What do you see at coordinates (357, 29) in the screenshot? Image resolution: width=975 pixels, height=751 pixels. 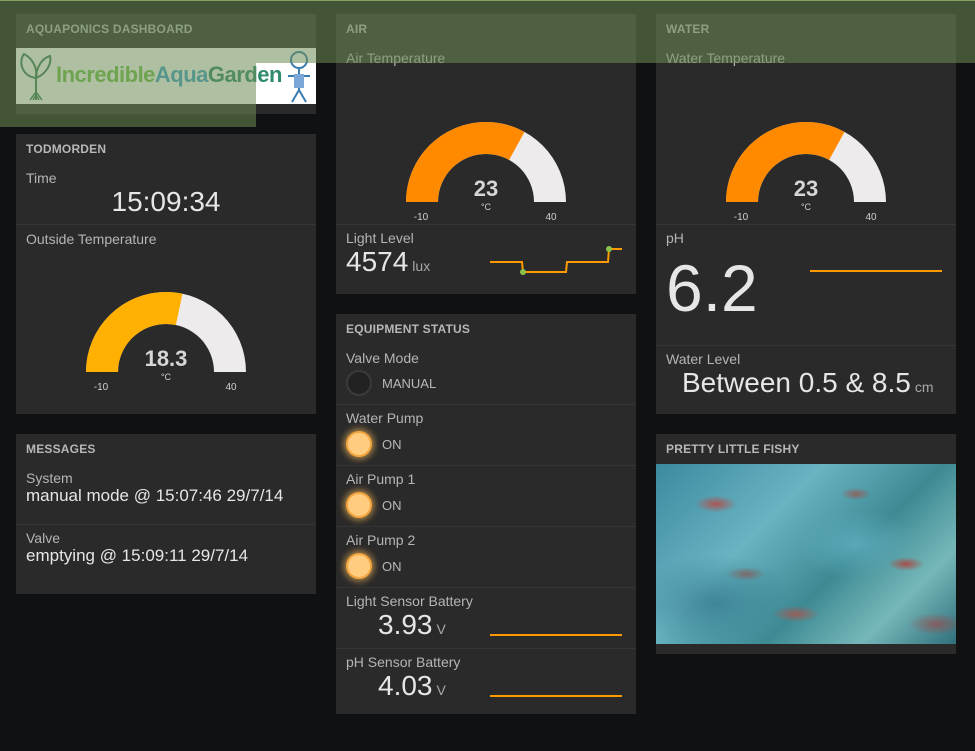 I see `air-pane-title: AIR` at bounding box center [357, 29].